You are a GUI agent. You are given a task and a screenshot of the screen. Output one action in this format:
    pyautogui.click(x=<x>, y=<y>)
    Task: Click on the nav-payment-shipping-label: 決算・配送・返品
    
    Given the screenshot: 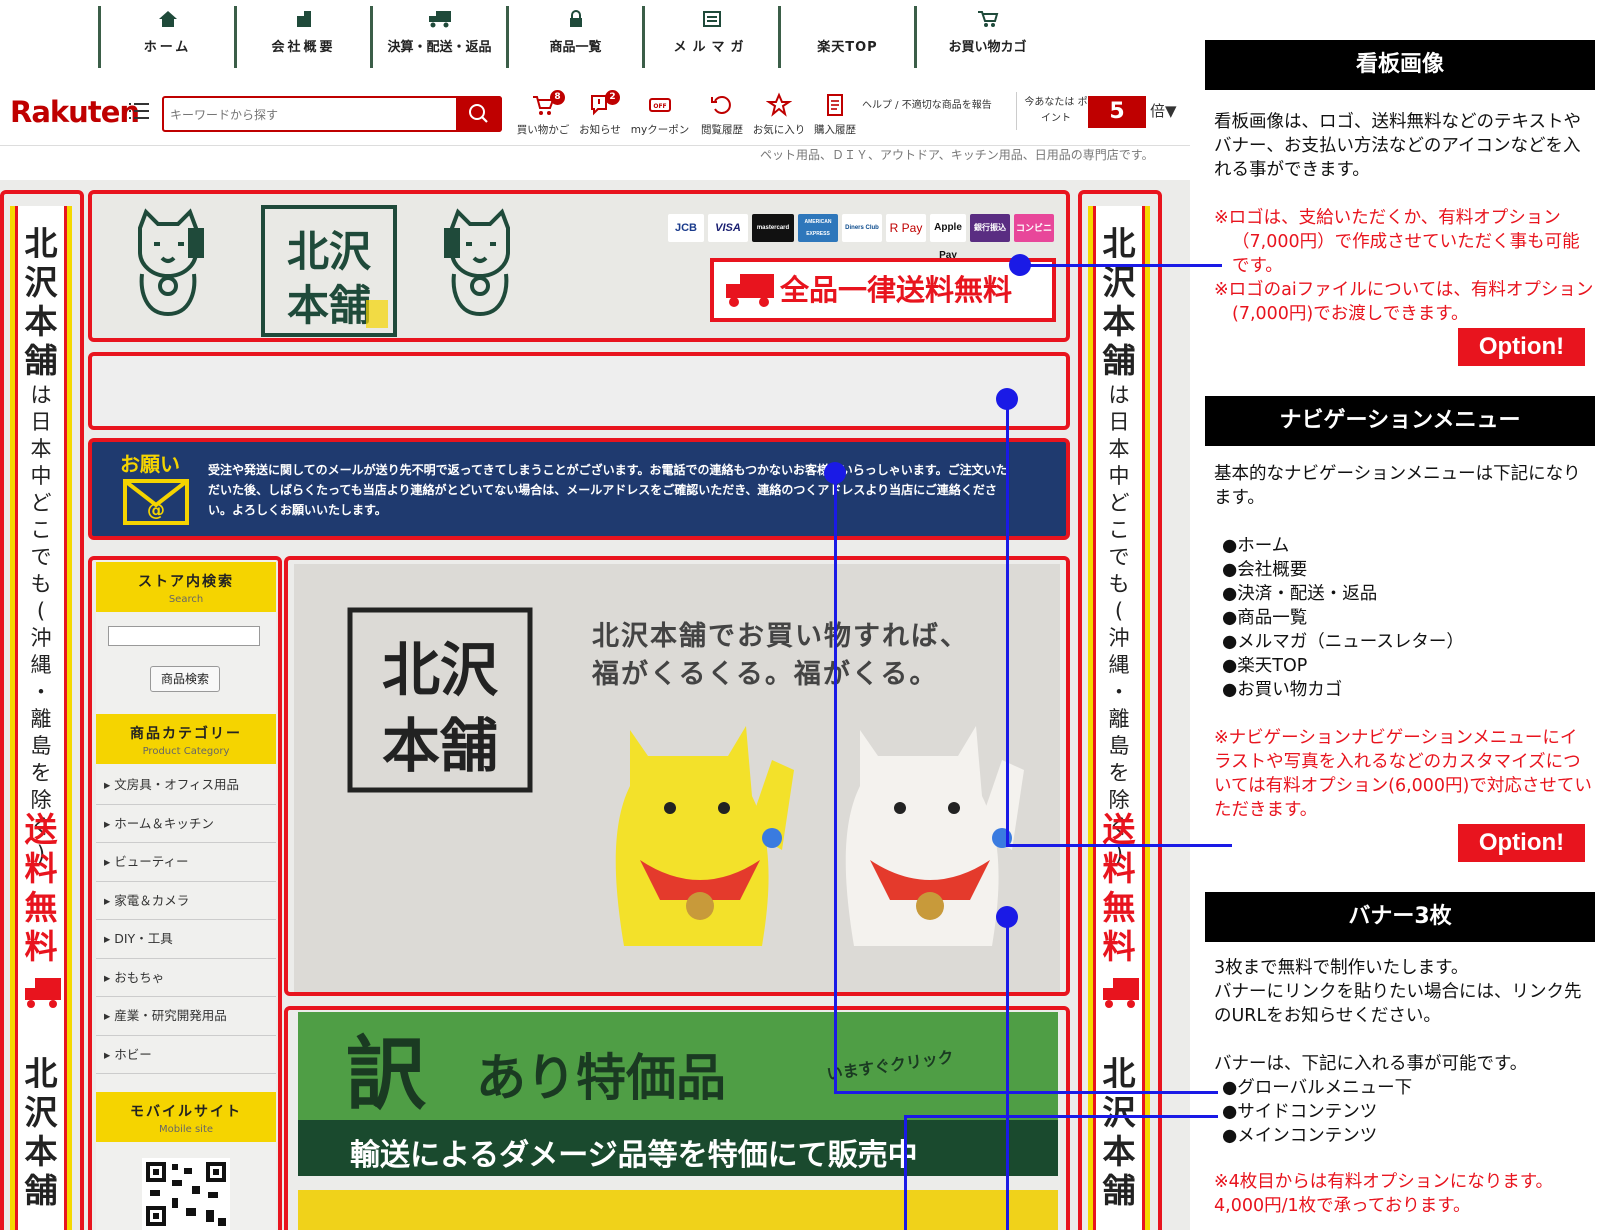 What is the action you would take?
    pyautogui.click(x=439, y=47)
    